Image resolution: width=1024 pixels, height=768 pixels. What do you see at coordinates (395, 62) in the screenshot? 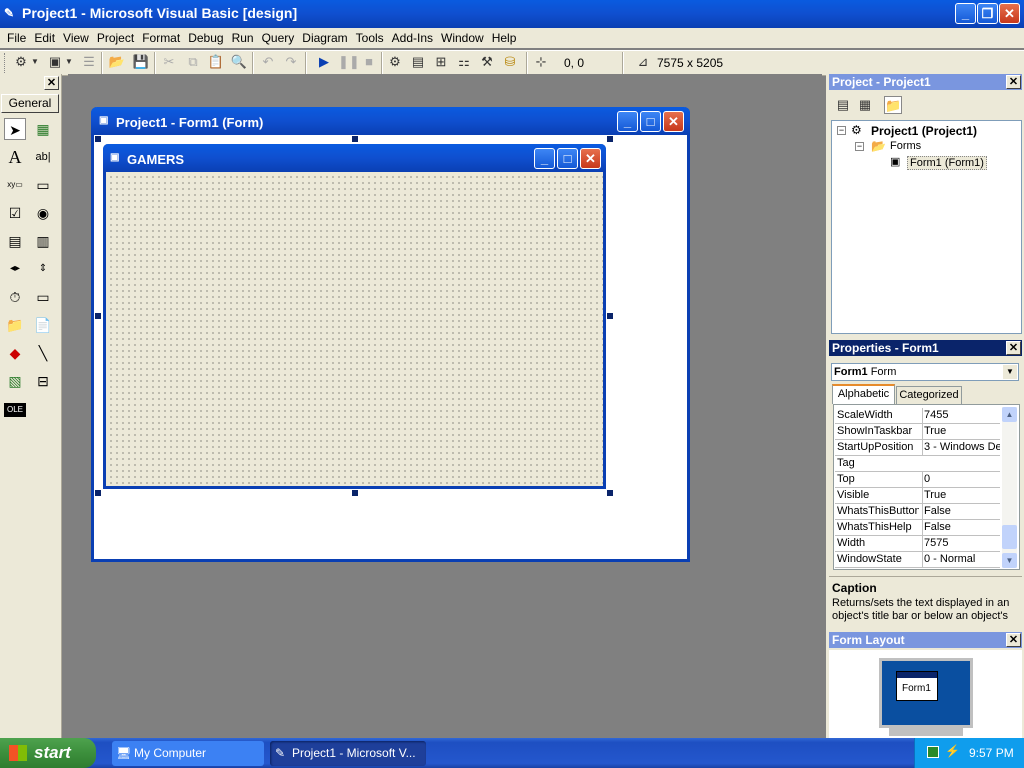
I see `project-explorer-icon: ⚙` at bounding box center [395, 62].